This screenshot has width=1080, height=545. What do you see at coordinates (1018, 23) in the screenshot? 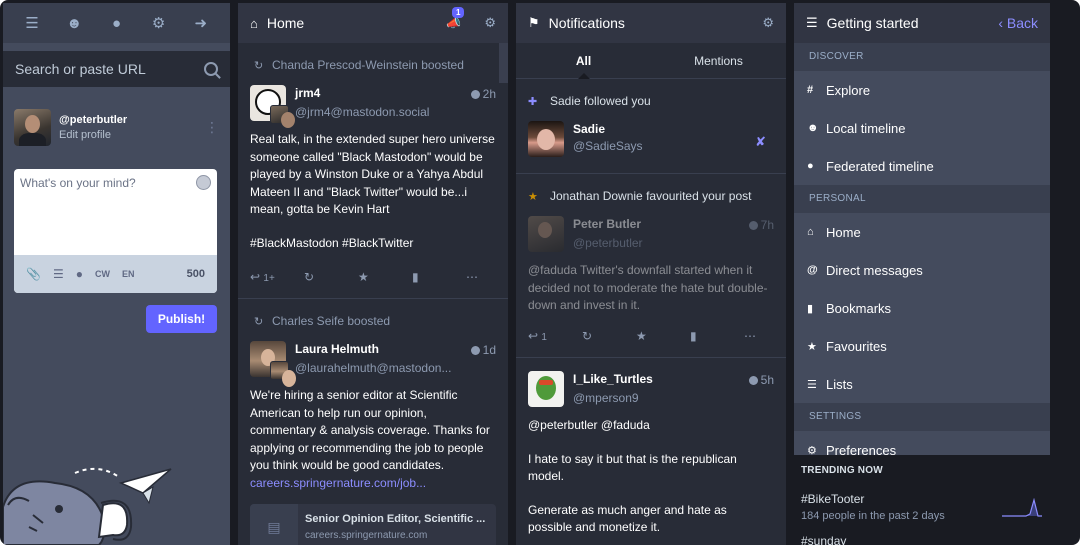
I see `back-button: ‹ Back` at bounding box center [1018, 23].